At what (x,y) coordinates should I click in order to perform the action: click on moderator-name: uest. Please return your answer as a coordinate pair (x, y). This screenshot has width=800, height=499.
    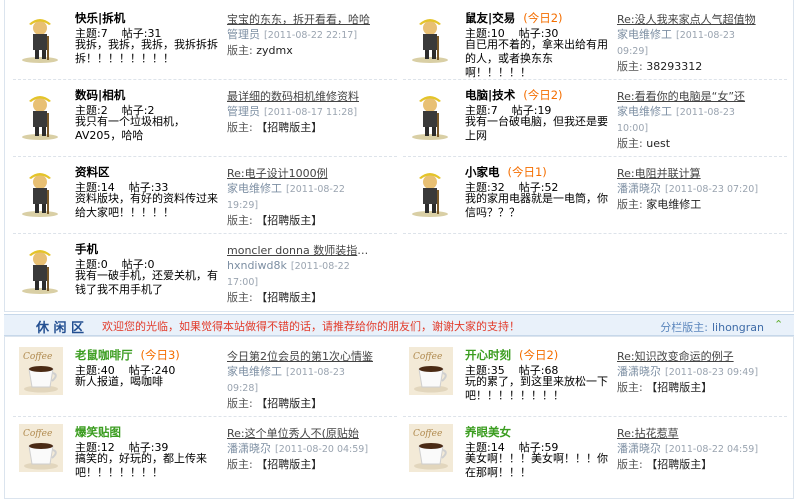
    Looking at the image, I should click on (658, 143).